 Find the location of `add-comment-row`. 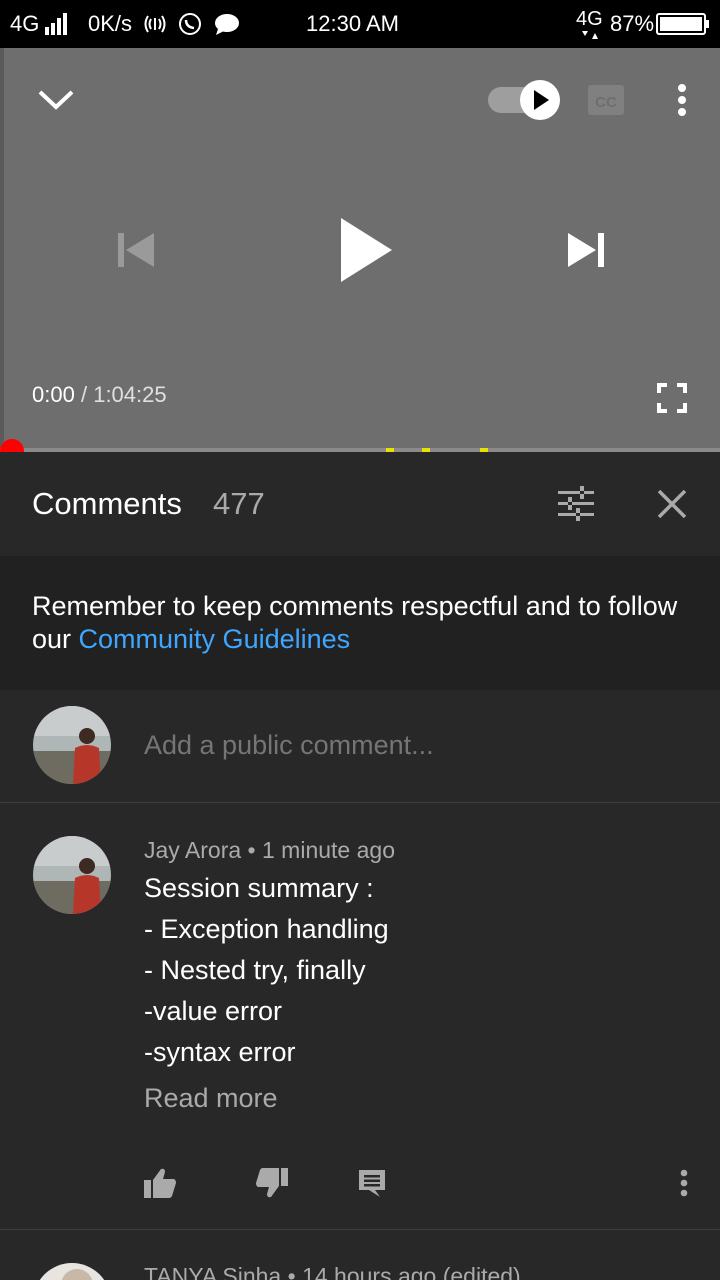

add-comment-row is located at coordinates (360, 746).